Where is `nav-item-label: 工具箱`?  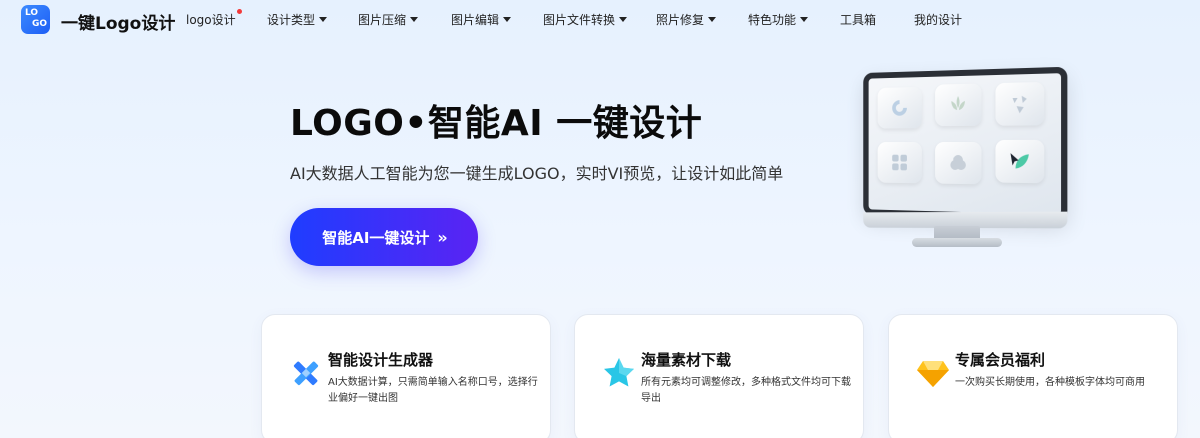 nav-item-label: 工具箱 is located at coordinates (858, 20).